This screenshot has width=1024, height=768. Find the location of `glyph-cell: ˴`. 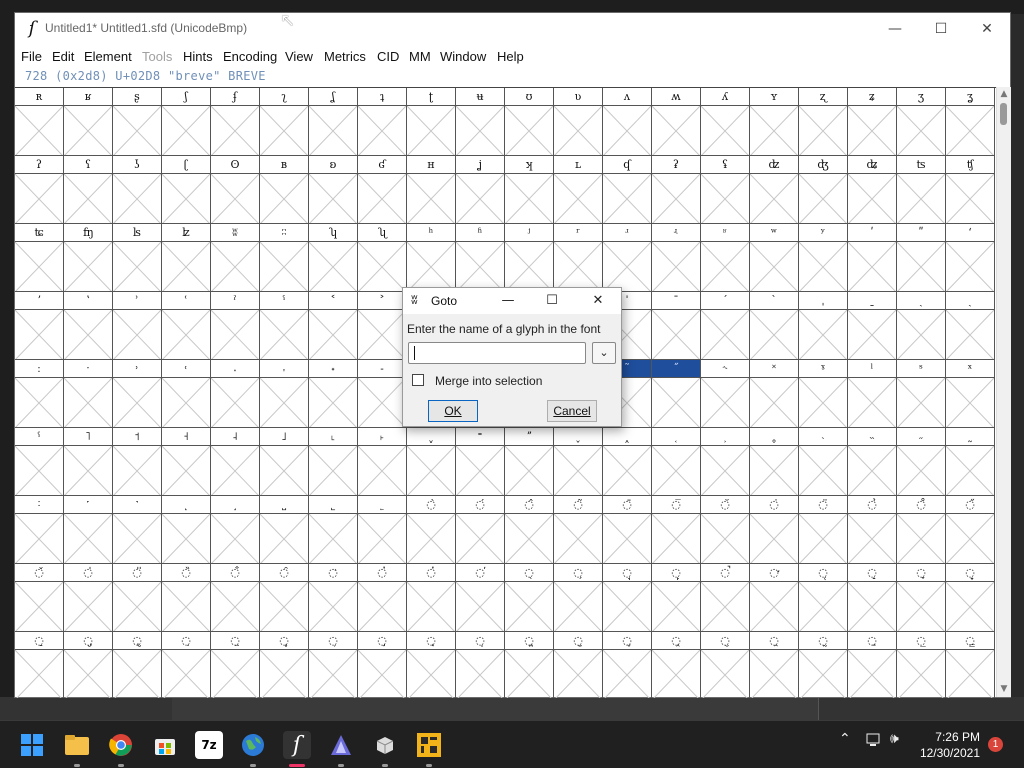

glyph-cell: ˴ is located at coordinates (823, 462).